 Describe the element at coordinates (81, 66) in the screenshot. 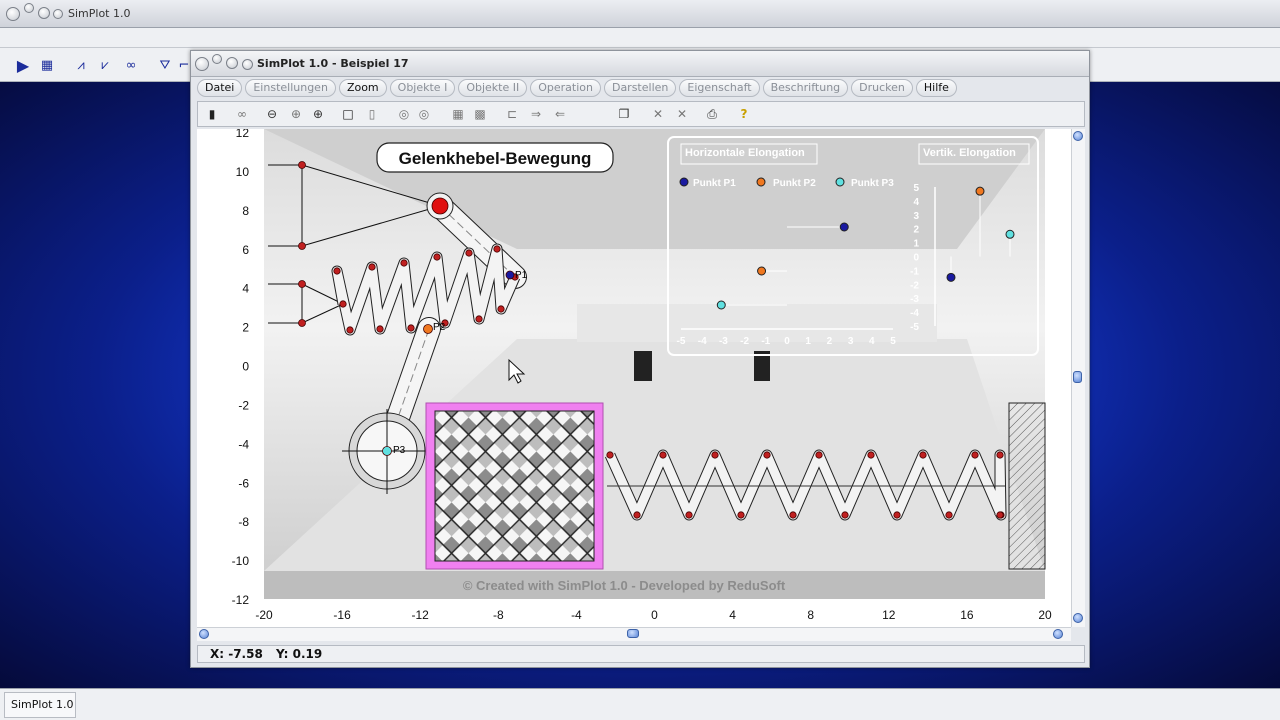

I see `graph-icon: ⩘` at that location.